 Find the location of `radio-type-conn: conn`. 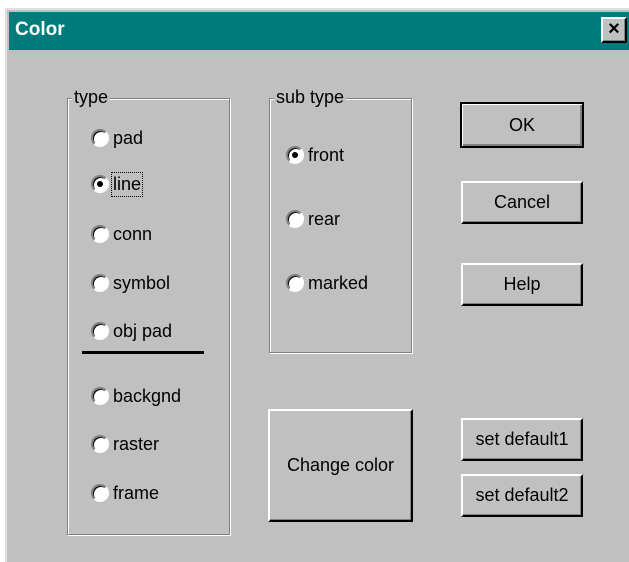

radio-type-conn: conn is located at coordinates (121, 234).